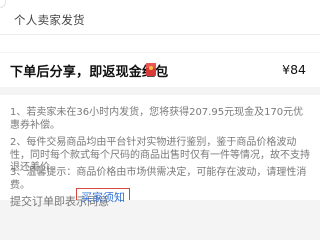  What do you see at coordinates (157, 119) in the screenshot?
I see `note-item: 1、若卖家未在36小时内发货，您将获得207.95元现金及170元优惠券补偿。` at bounding box center [157, 119].